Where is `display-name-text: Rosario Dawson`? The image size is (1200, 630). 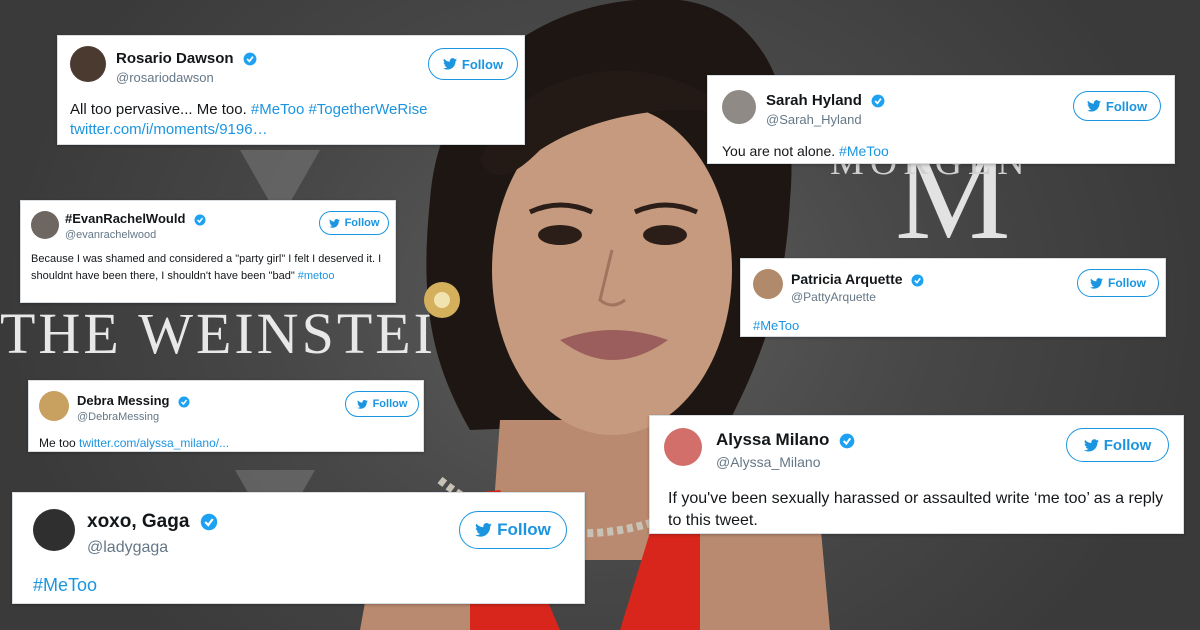 display-name-text: Rosario Dawson is located at coordinates (175, 58).